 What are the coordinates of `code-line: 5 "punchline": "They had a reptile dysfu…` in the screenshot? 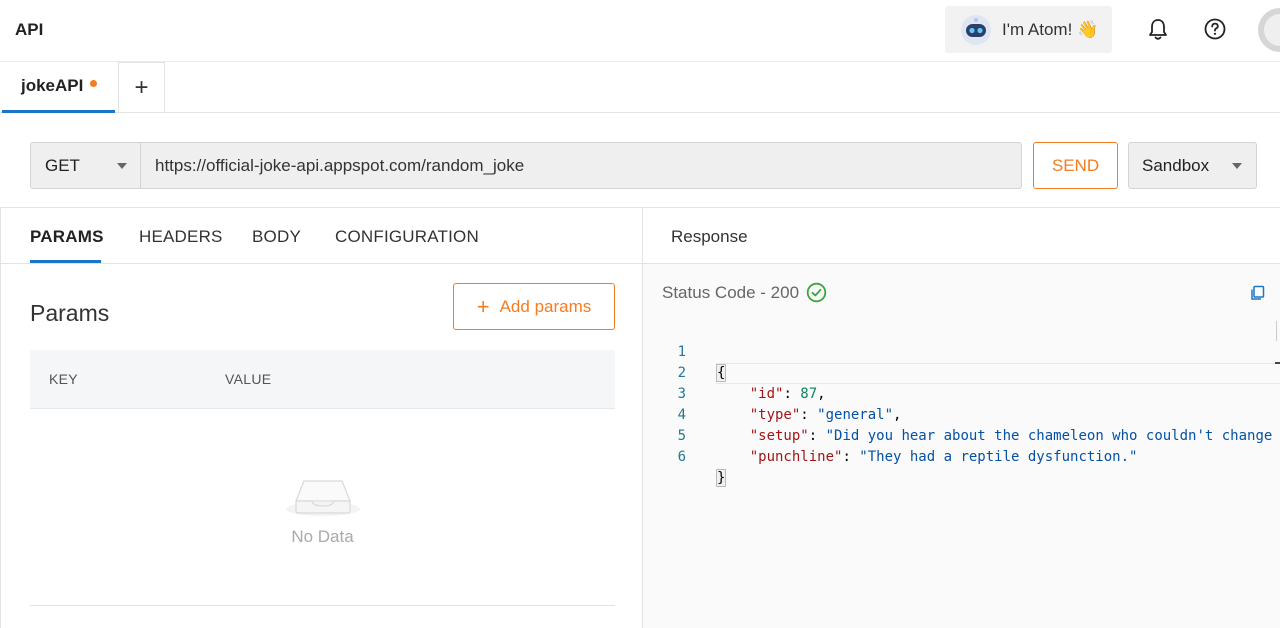 It's located at (961, 435).